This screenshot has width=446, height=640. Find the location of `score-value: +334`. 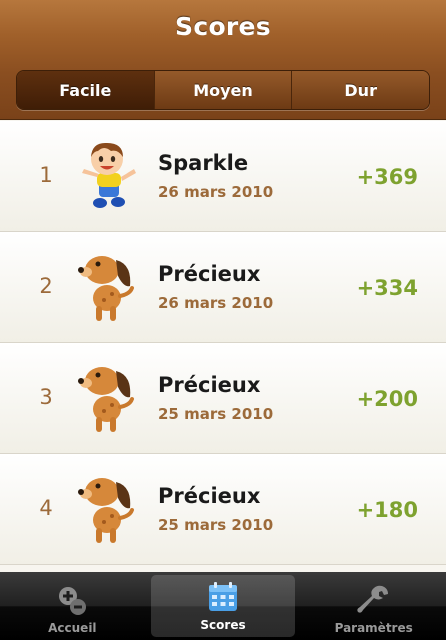

score-value: +334 is located at coordinates (387, 288).